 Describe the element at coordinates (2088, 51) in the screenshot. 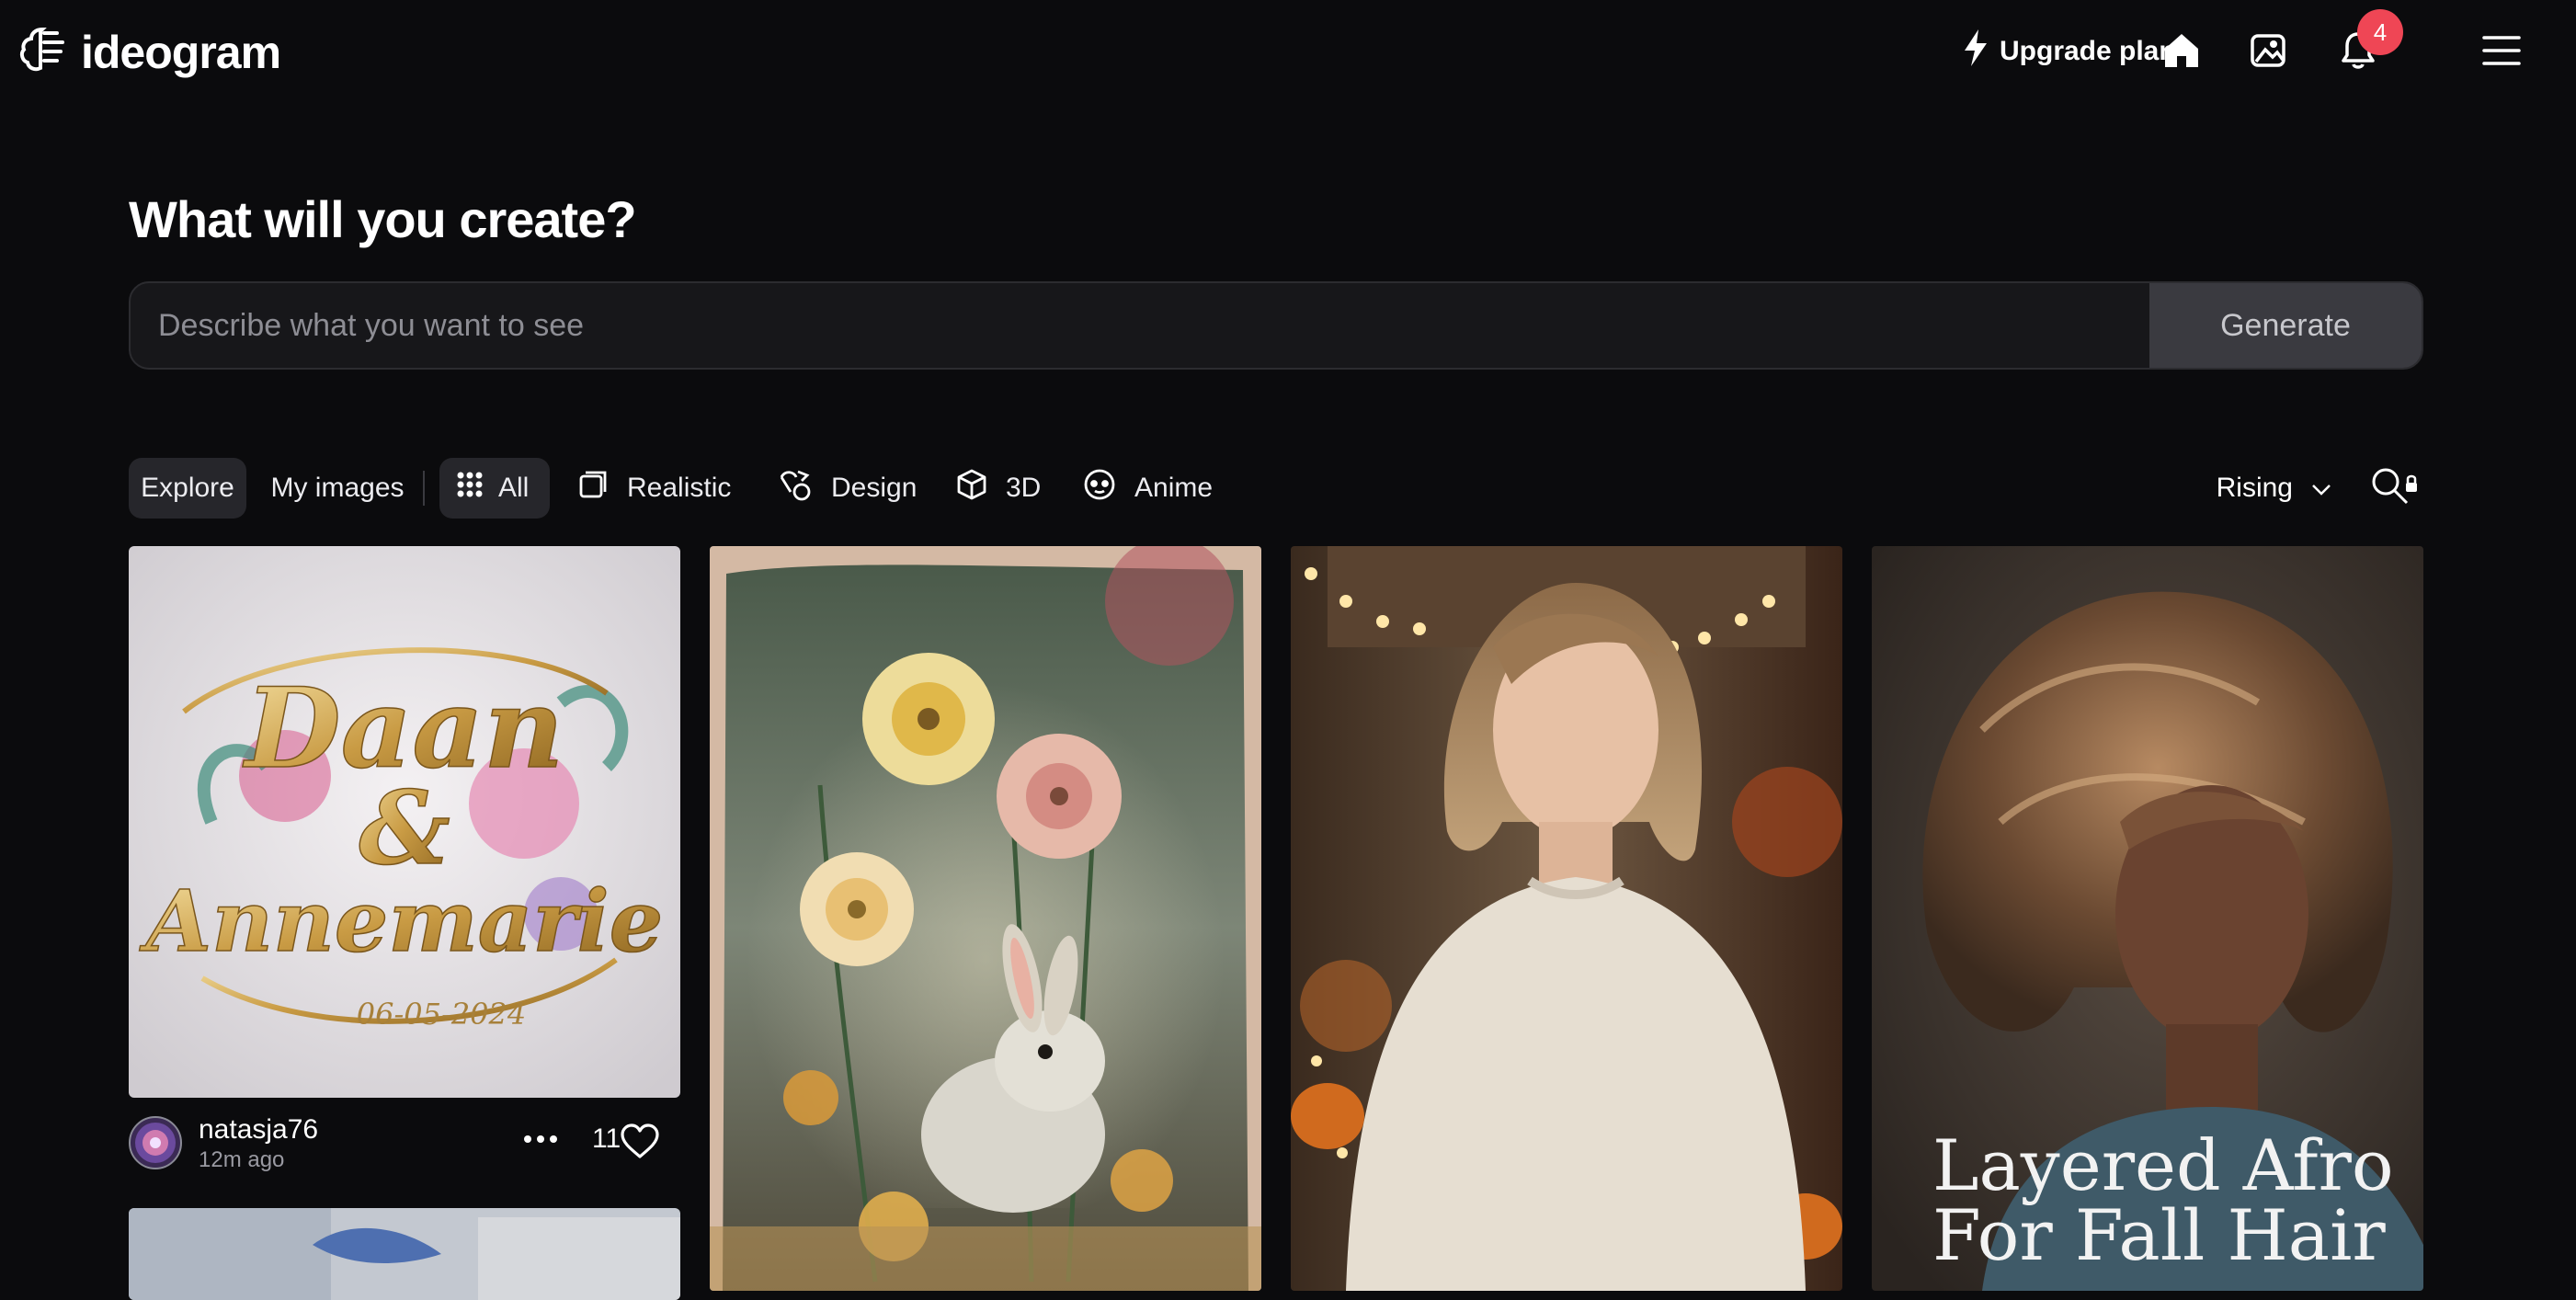

I see `upgrade-plan-label: Upgrade plan` at that location.